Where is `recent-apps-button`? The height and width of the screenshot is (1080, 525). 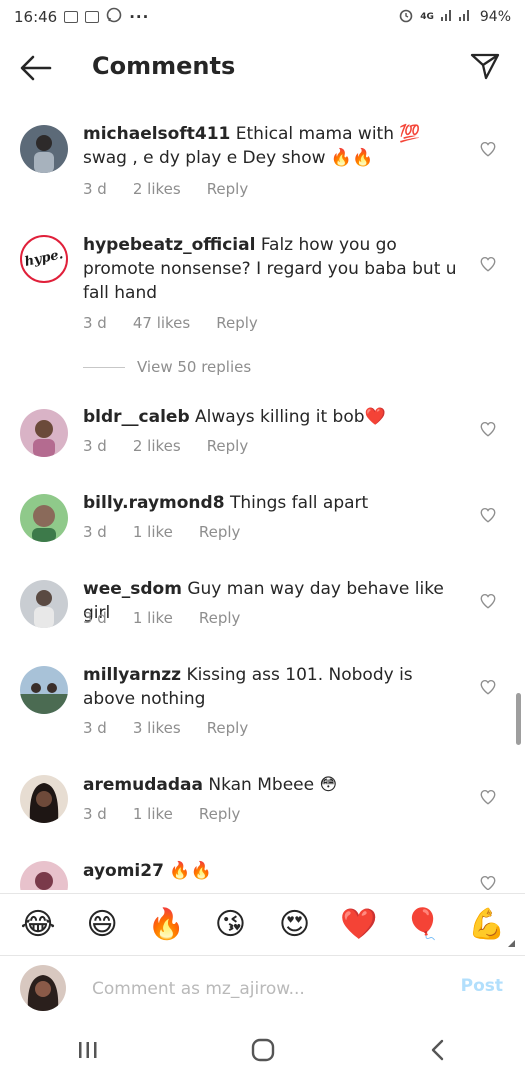
recent-apps-button is located at coordinates (88, 1050).